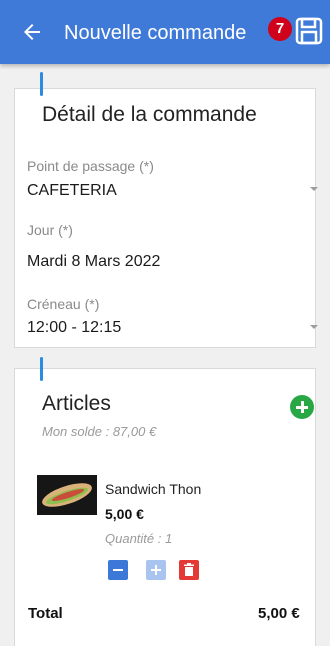 The width and height of the screenshot is (330, 646). What do you see at coordinates (93, 262) in the screenshot?
I see `jour-field: Mardi 8 Mars 2022` at bounding box center [93, 262].